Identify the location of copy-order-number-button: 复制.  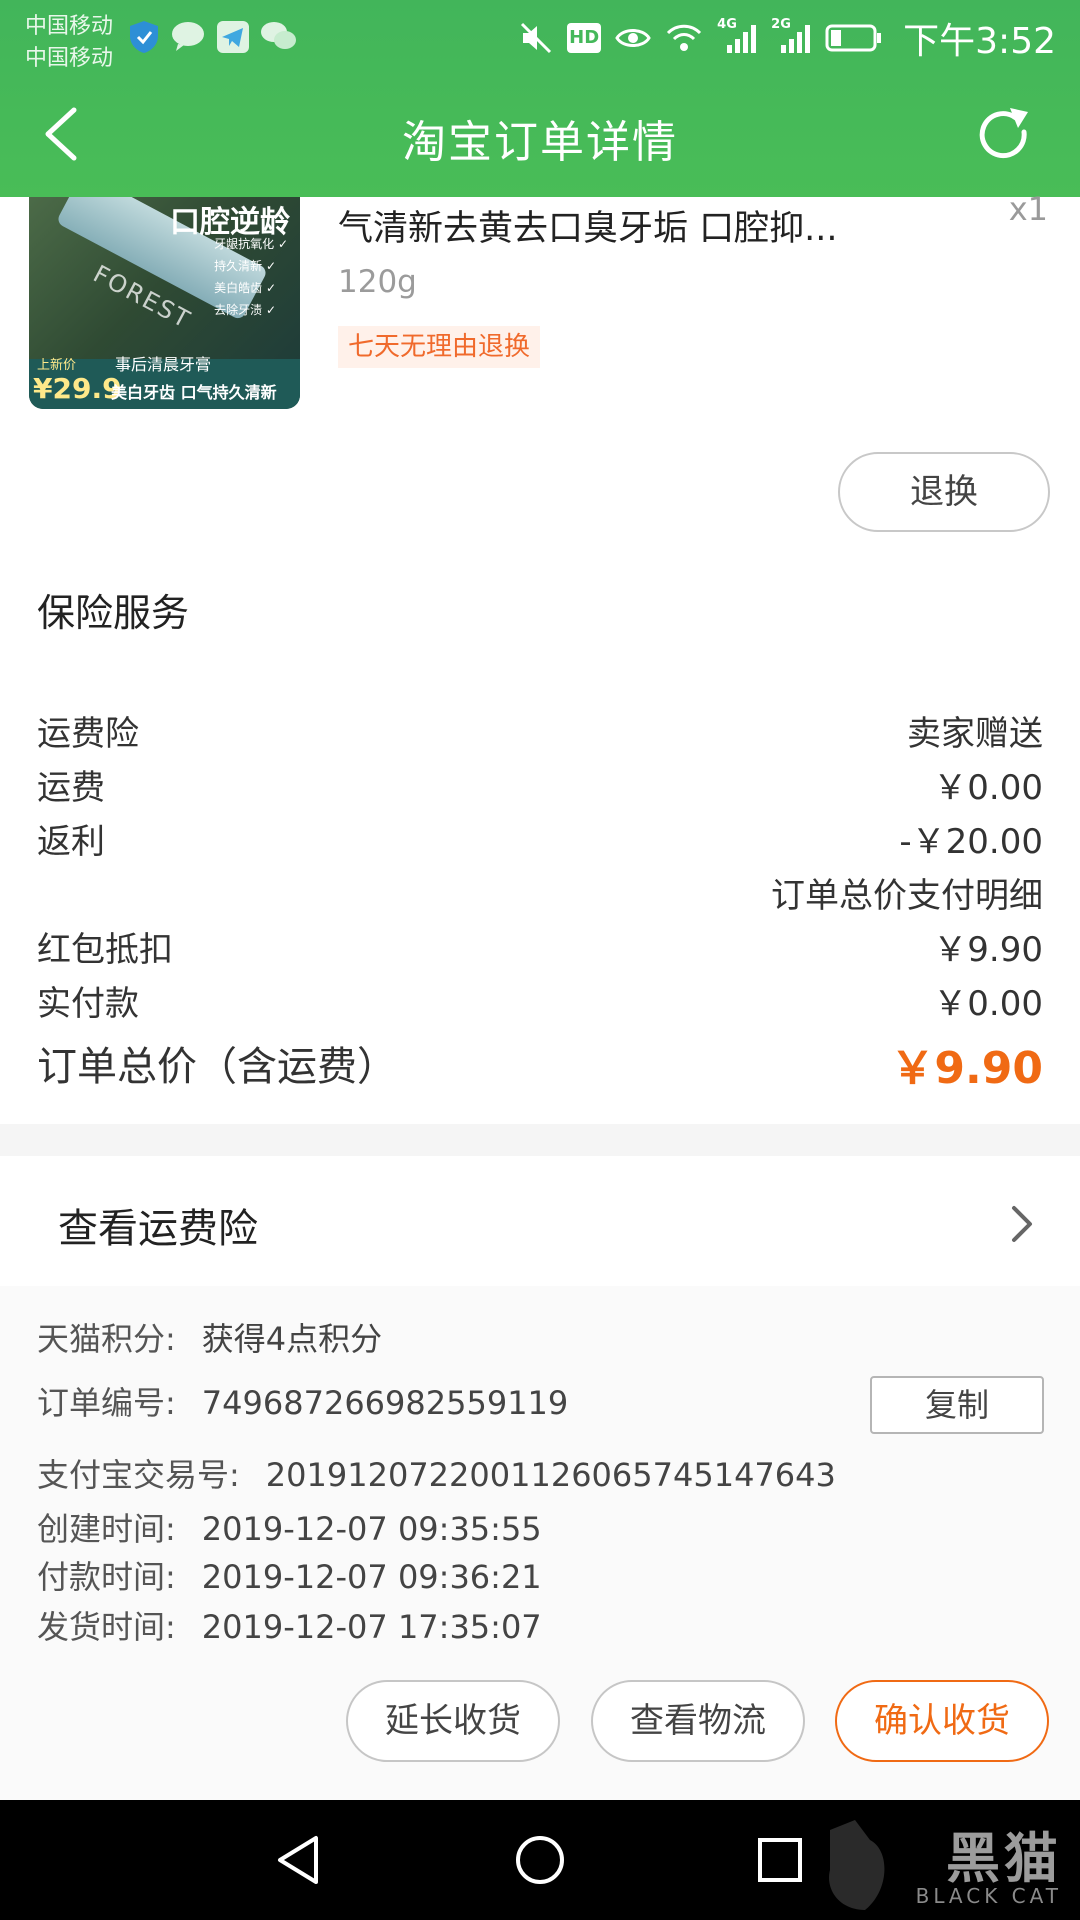
(957, 1405).